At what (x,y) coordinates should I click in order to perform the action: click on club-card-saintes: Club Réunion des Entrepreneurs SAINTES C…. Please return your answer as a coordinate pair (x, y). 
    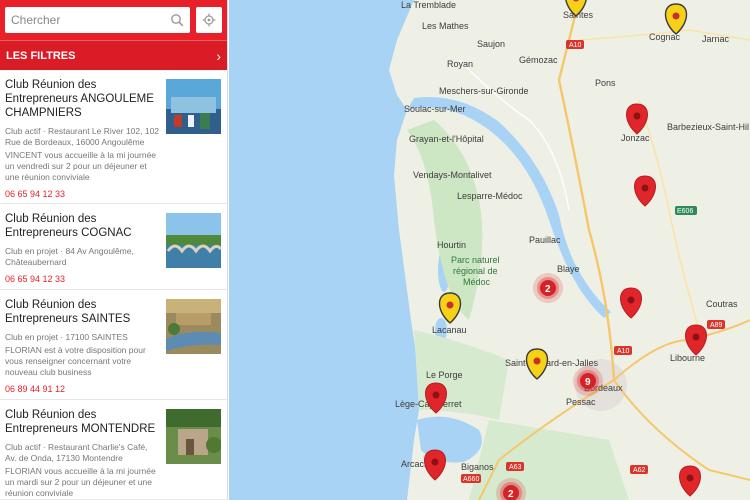
    Looking at the image, I should click on (113, 345).